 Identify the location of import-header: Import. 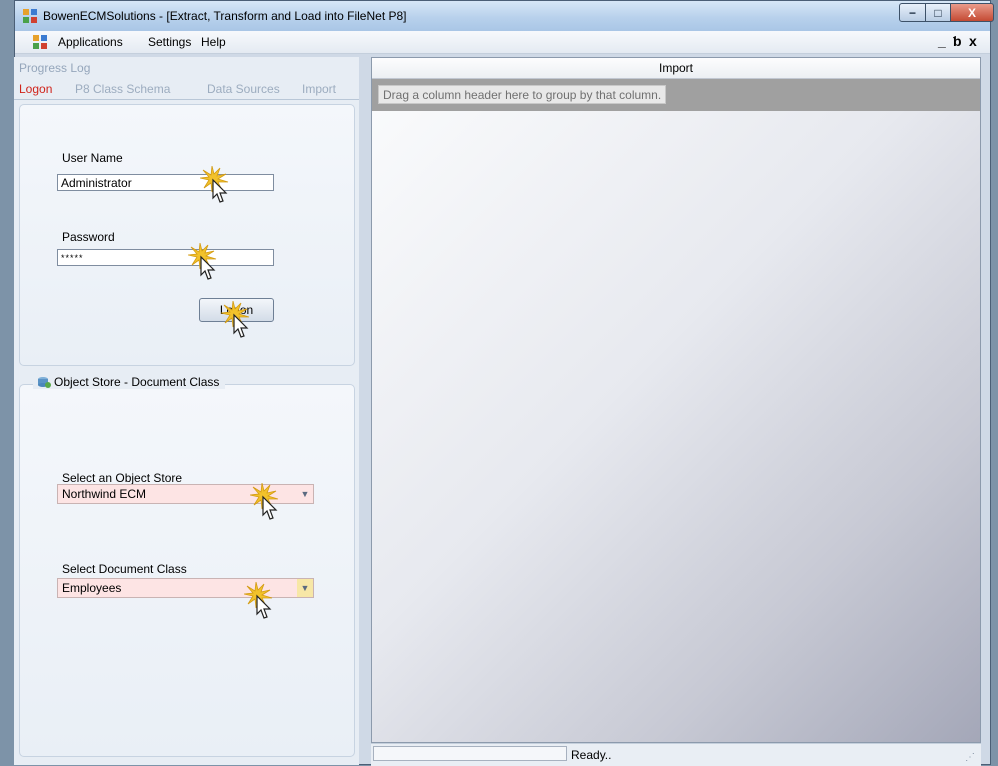
(676, 68).